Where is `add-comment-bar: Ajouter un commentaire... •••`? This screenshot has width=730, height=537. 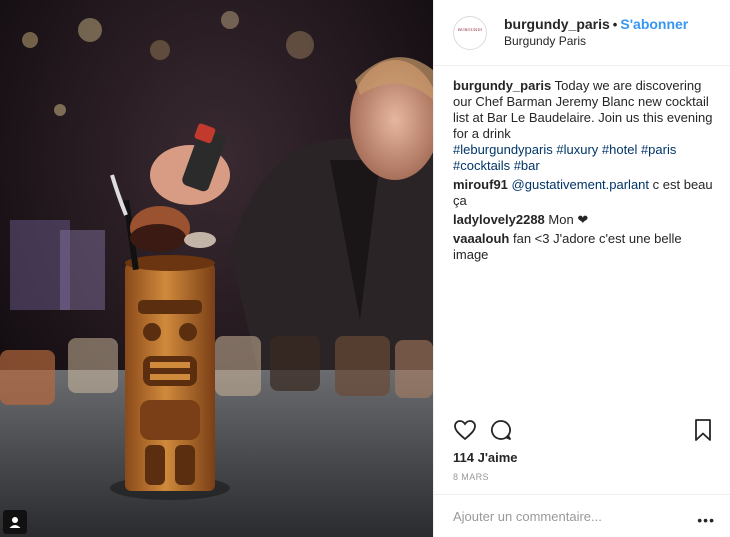 add-comment-bar: Ajouter un commentaire... ••• is located at coordinates (582, 515).